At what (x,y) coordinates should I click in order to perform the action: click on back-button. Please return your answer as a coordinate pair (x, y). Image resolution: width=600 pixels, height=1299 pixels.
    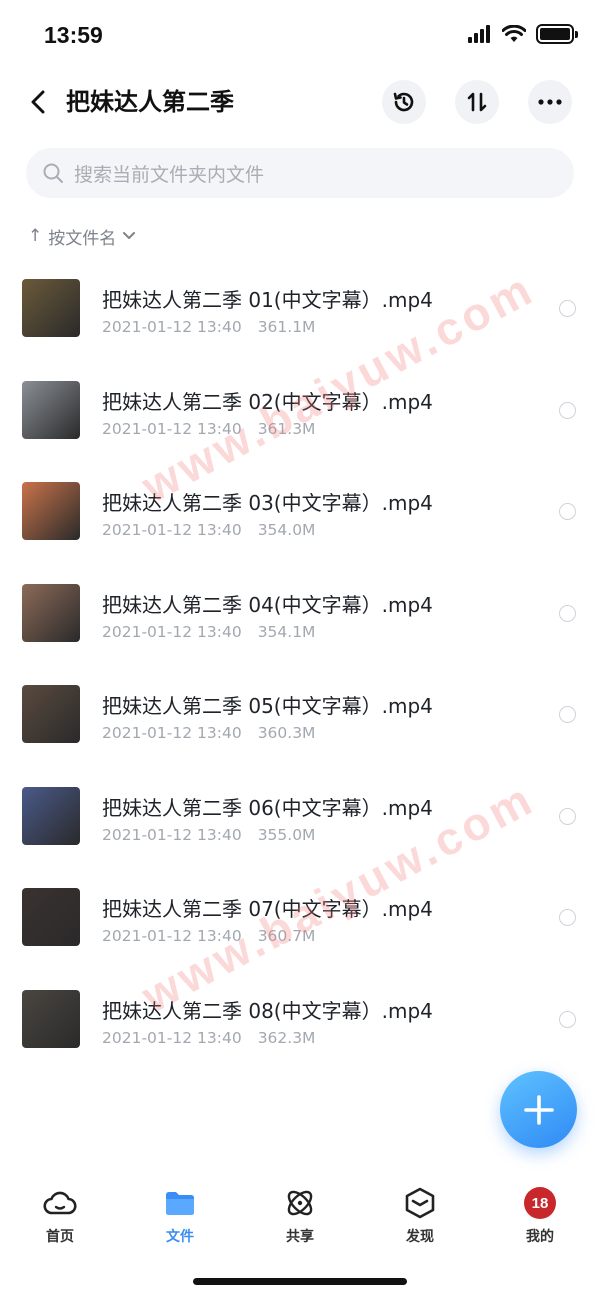
    Looking at the image, I should click on (38, 102).